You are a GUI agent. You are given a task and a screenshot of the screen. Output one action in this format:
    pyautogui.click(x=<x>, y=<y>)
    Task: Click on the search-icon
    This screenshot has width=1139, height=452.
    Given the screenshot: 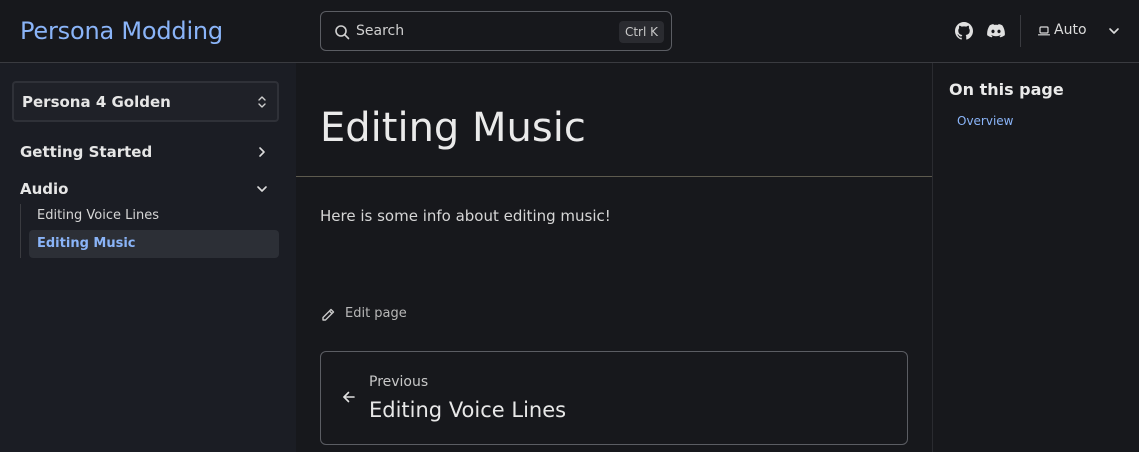 What is the action you would take?
    pyautogui.click(x=342, y=32)
    